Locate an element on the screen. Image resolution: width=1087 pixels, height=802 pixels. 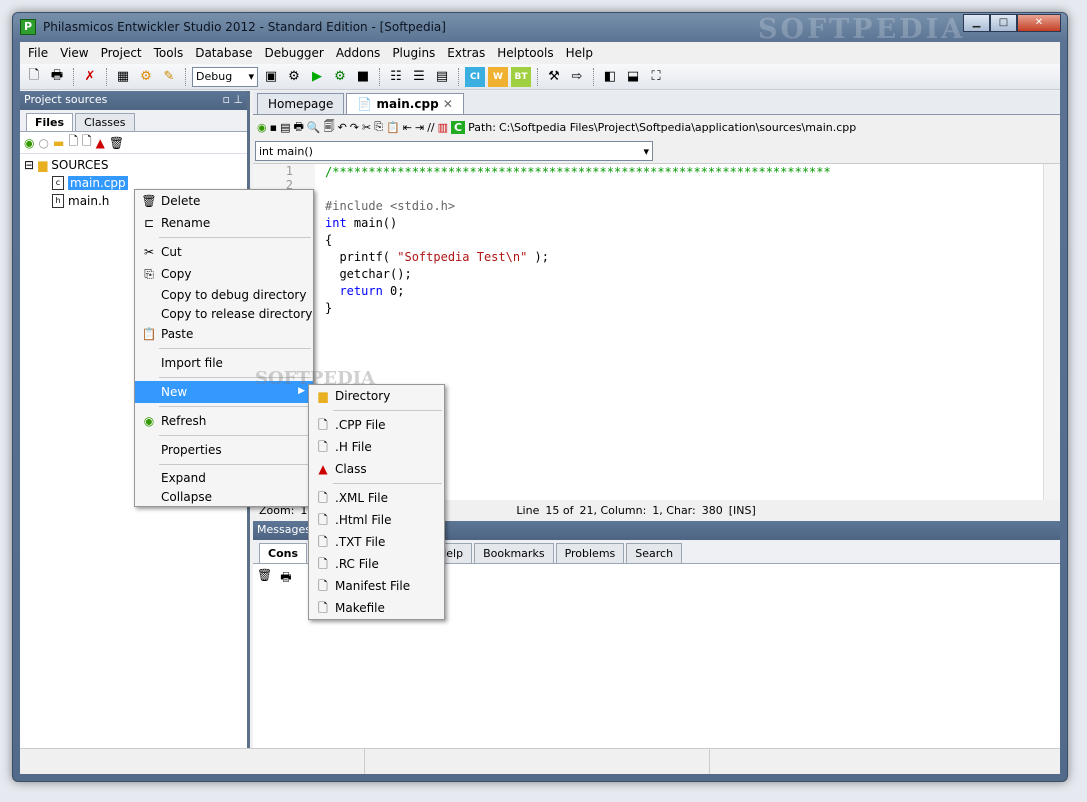
debug-icon: ⚙ is located at coordinates (340, 77).